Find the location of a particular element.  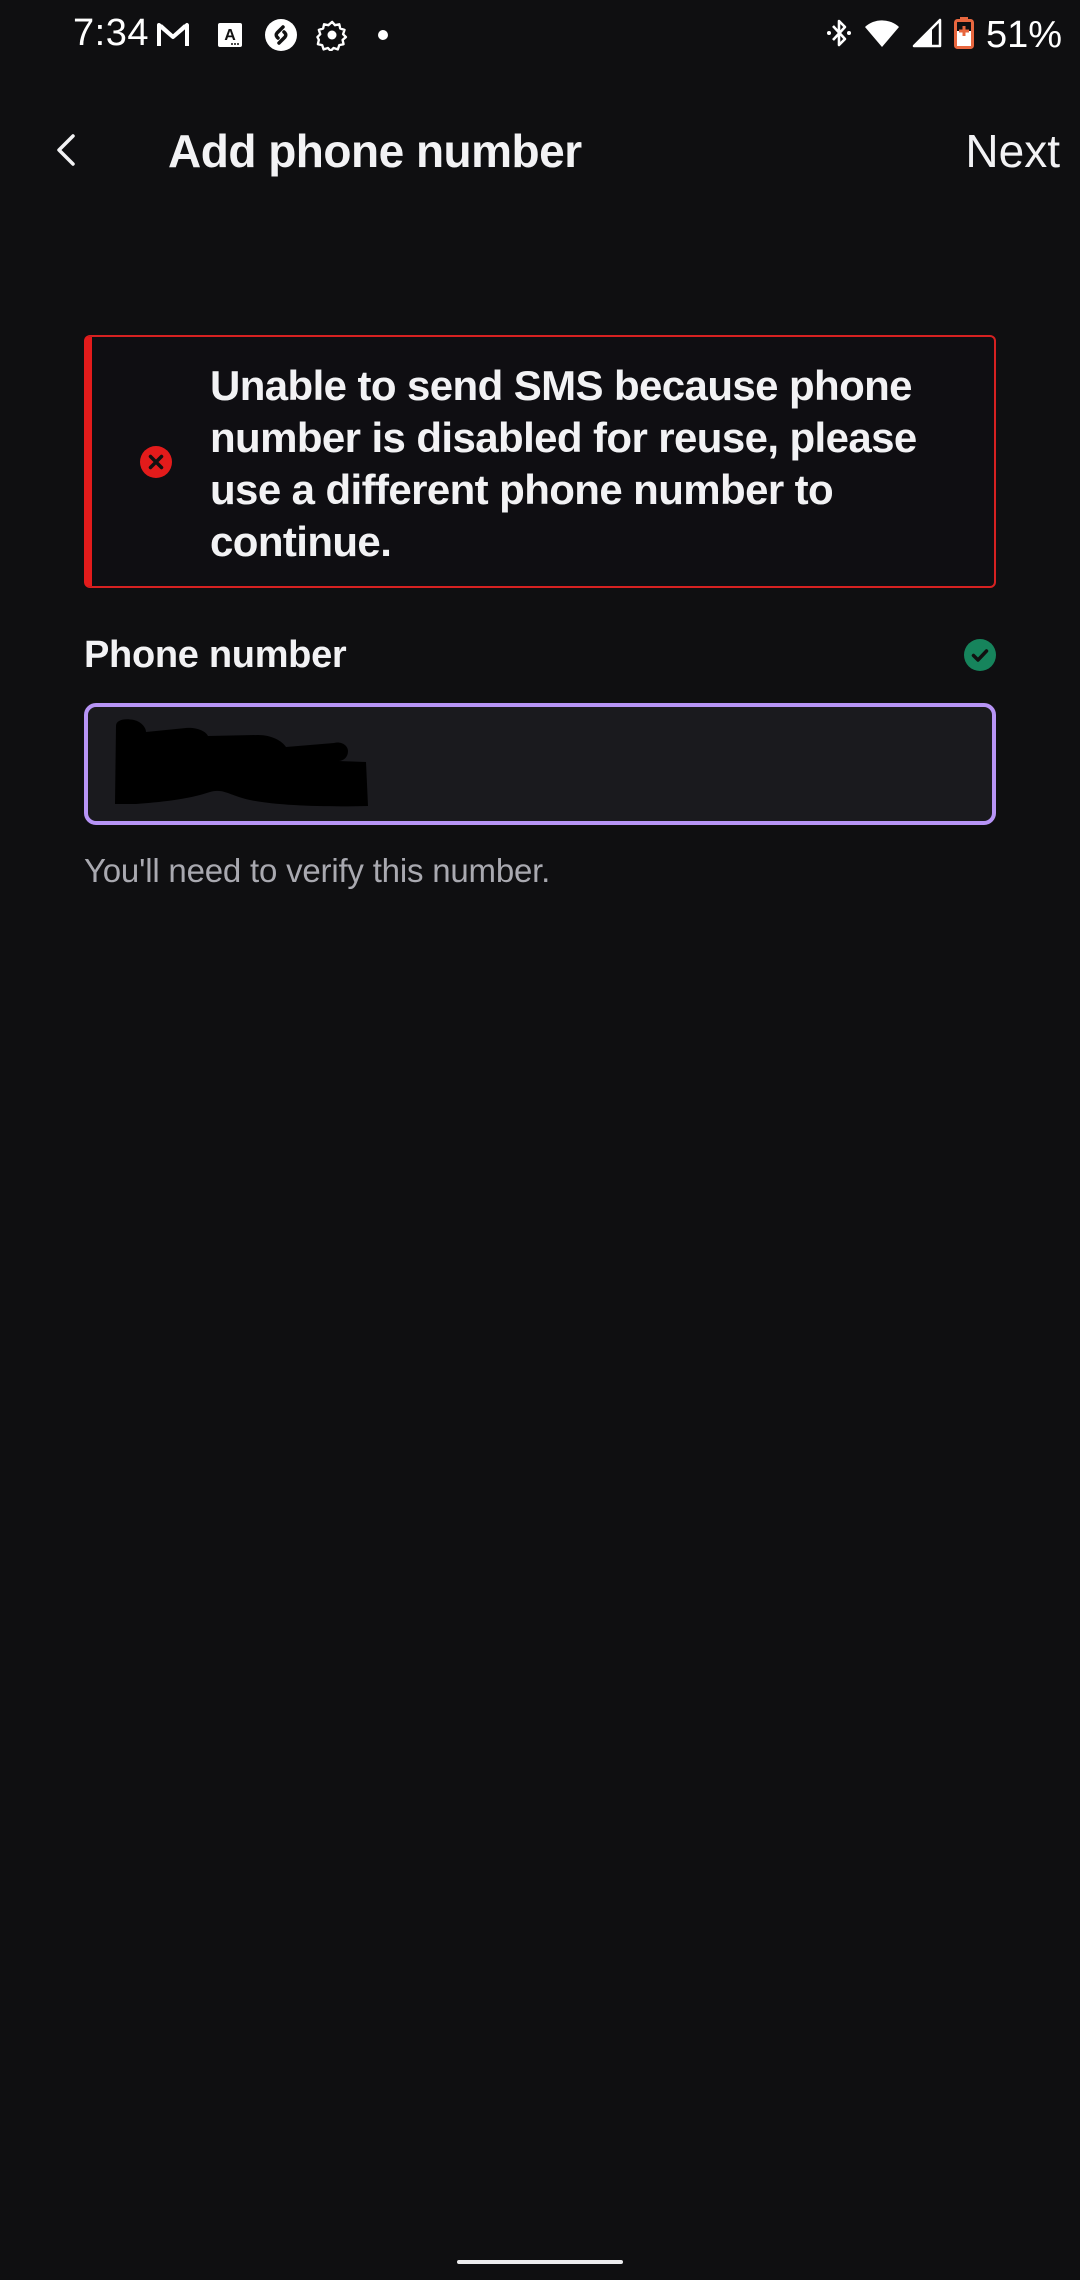

settings-gear-icon is located at coordinates (332, 35).